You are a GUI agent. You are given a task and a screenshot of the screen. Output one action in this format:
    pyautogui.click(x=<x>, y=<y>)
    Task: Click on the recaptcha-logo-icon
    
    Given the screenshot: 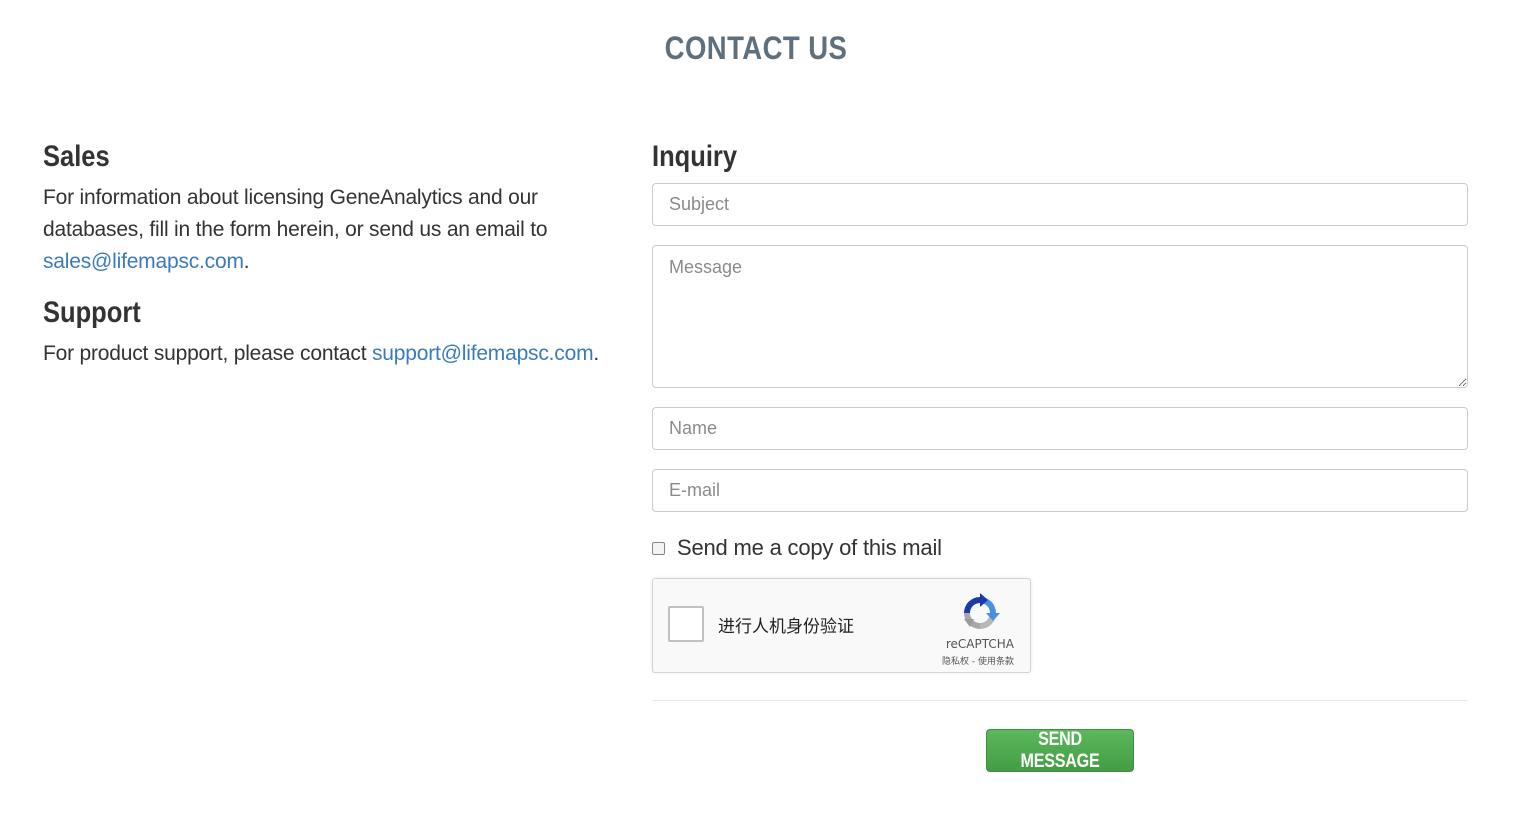 What is the action you would take?
    pyautogui.click(x=982, y=611)
    